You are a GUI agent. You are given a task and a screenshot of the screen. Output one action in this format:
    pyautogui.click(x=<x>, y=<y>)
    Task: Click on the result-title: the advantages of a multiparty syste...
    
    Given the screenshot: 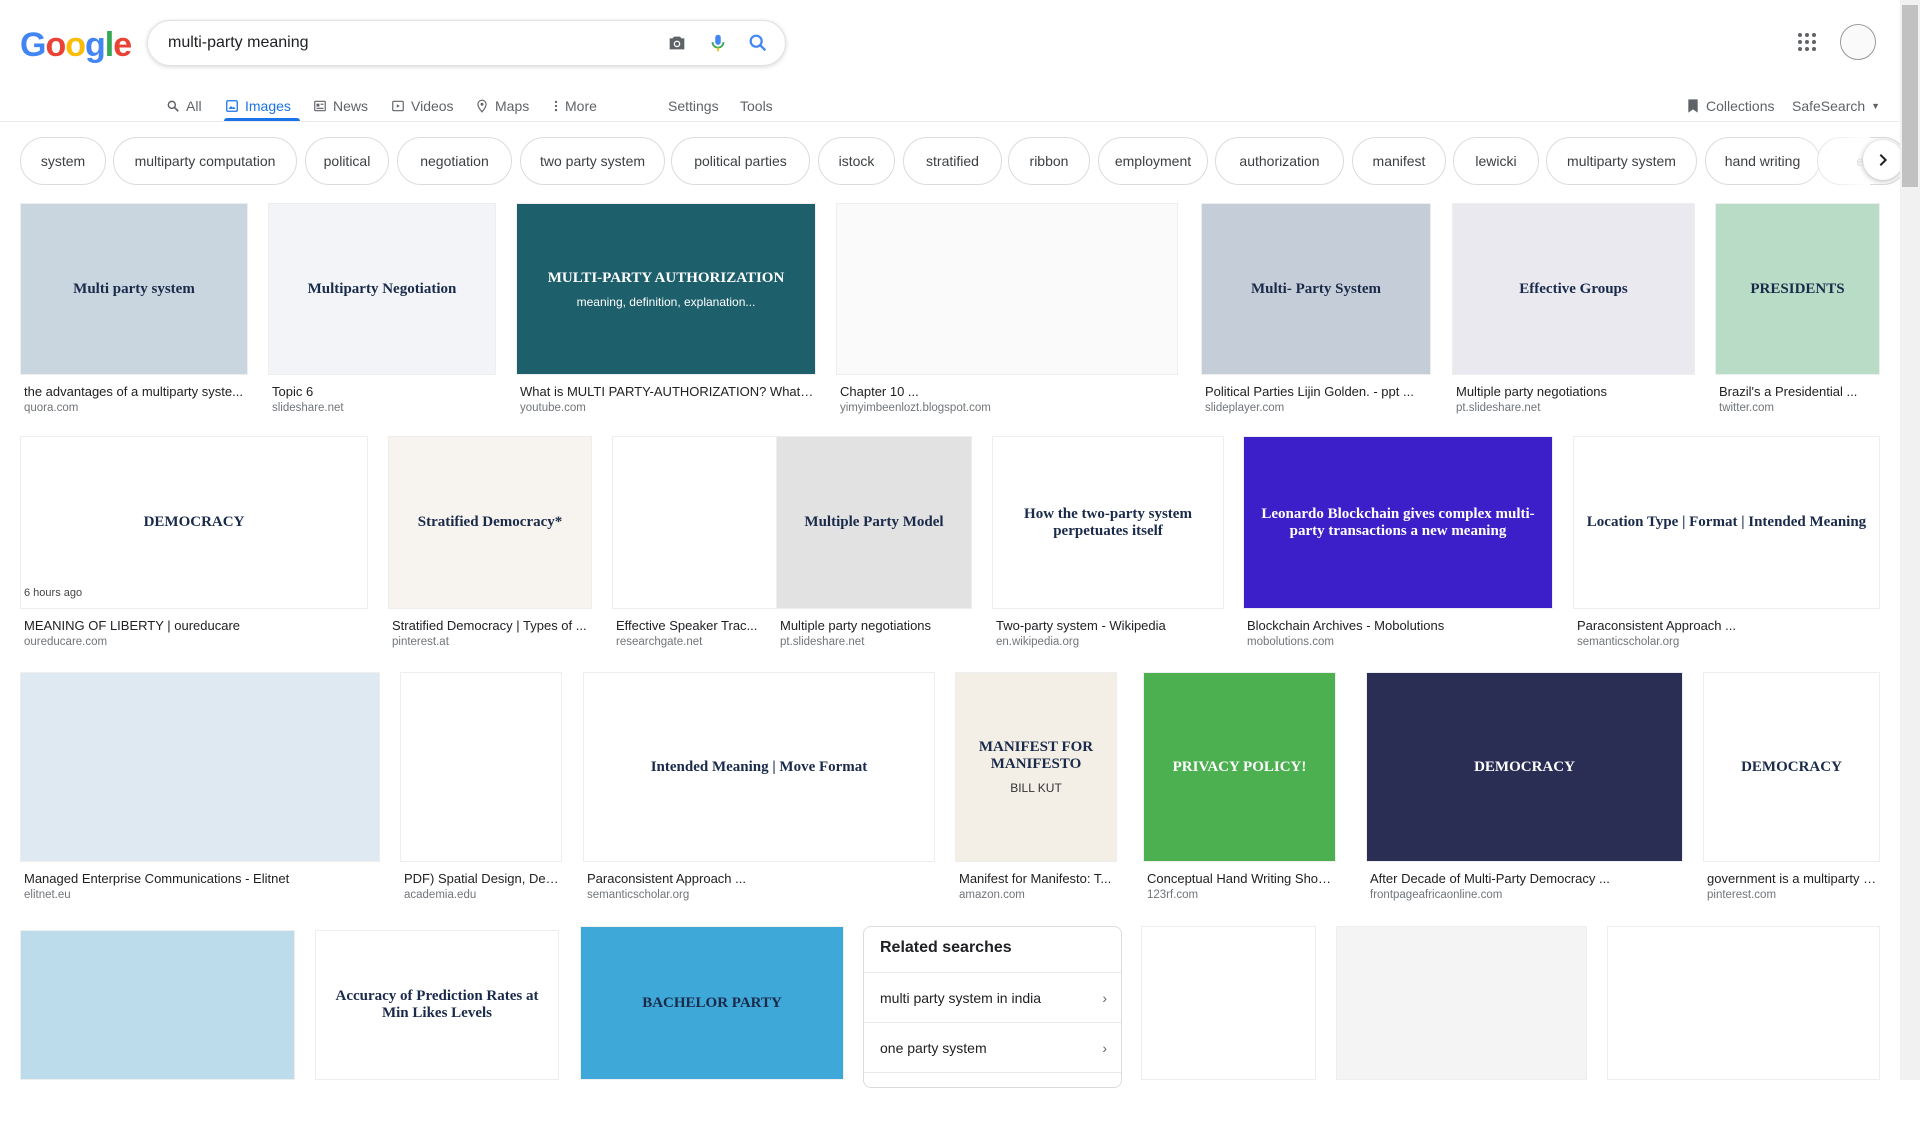 What is the action you would take?
    pyautogui.click(x=135, y=391)
    